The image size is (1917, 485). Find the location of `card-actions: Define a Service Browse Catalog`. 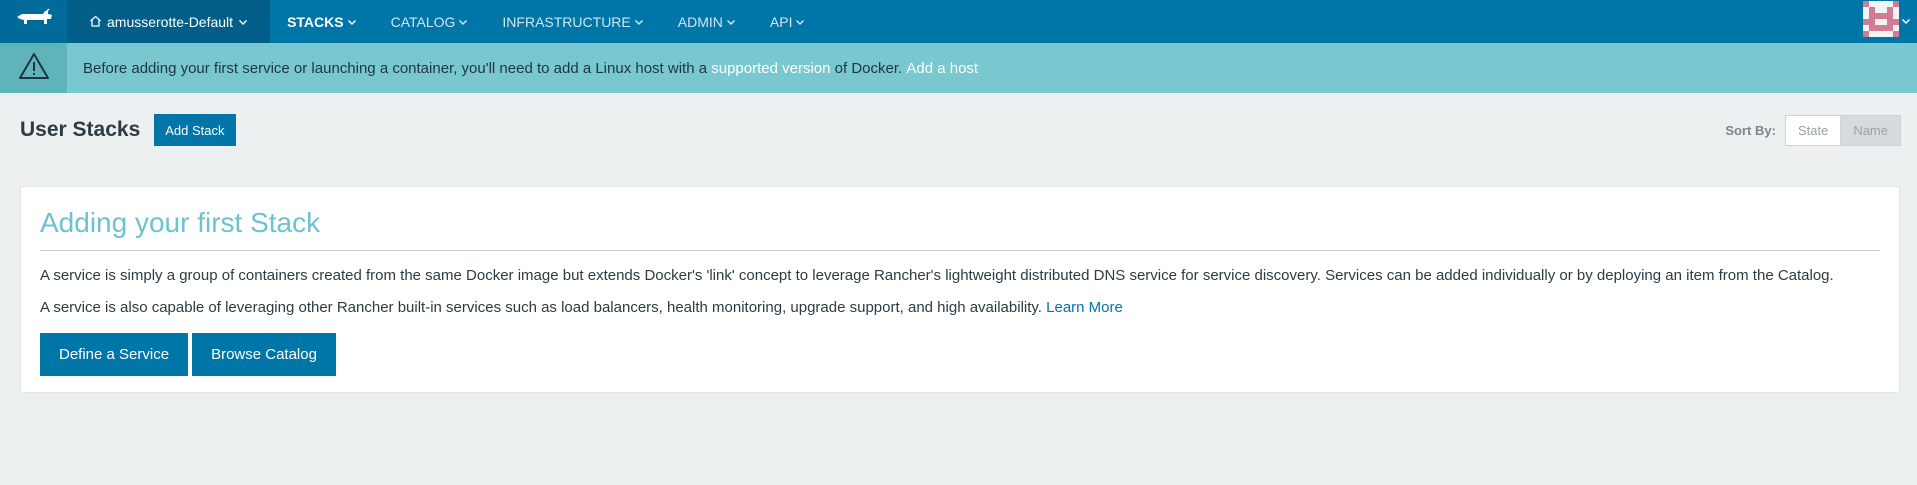

card-actions: Define a Service Browse Catalog is located at coordinates (188, 354).